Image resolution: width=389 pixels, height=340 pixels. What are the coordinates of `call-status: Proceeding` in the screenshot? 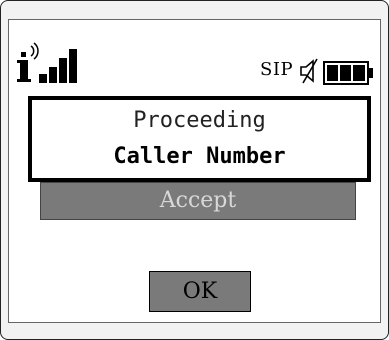 It's located at (199, 120).